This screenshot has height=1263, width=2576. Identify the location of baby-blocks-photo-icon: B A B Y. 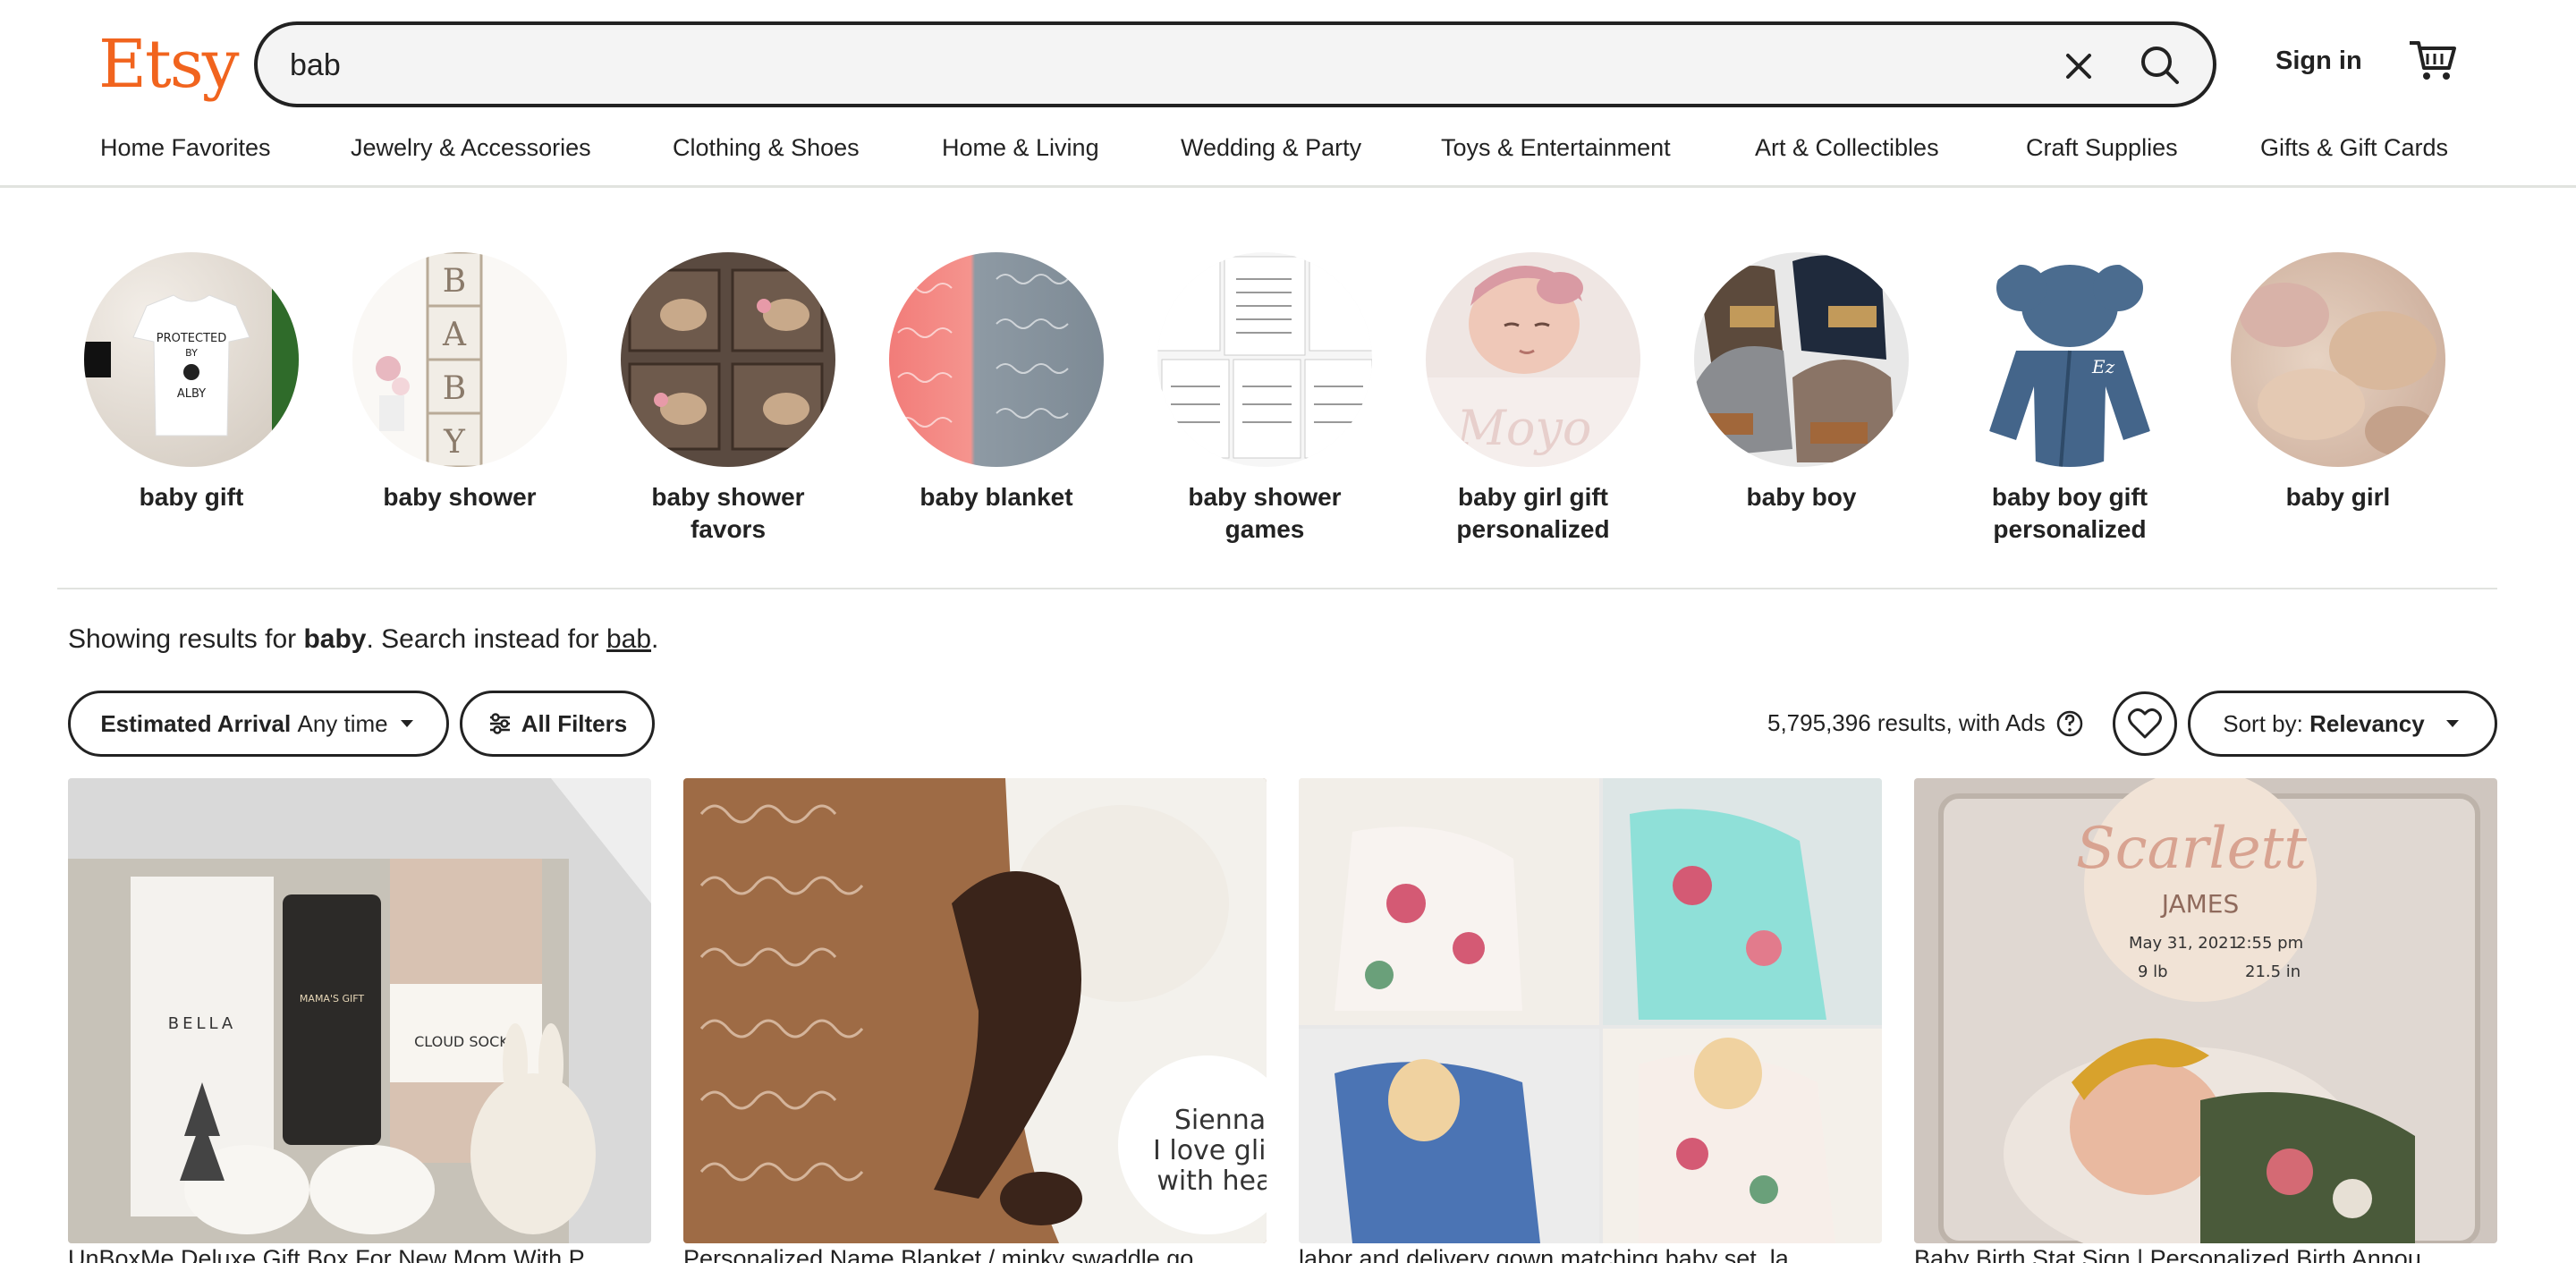
(459, 359).